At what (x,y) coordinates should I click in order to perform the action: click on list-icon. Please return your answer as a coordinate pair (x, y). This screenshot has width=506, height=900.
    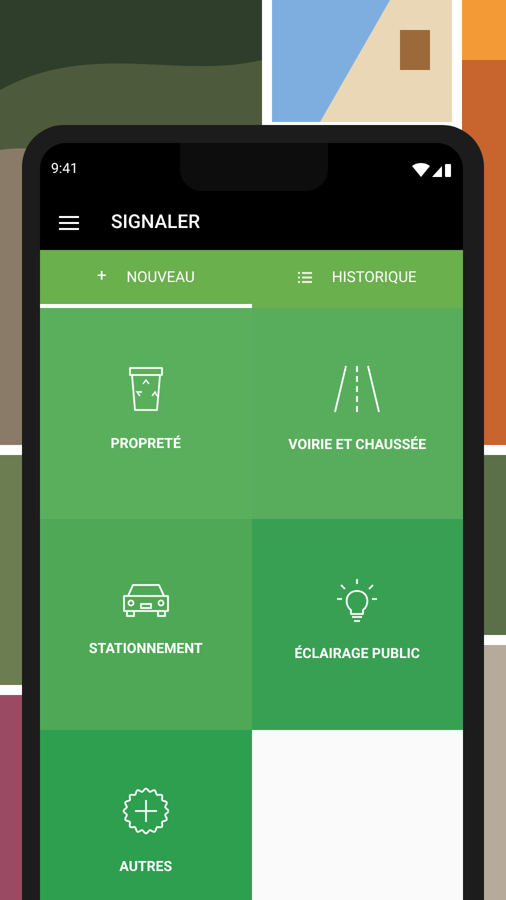
    Looking at the image, I should click on (305, 277).